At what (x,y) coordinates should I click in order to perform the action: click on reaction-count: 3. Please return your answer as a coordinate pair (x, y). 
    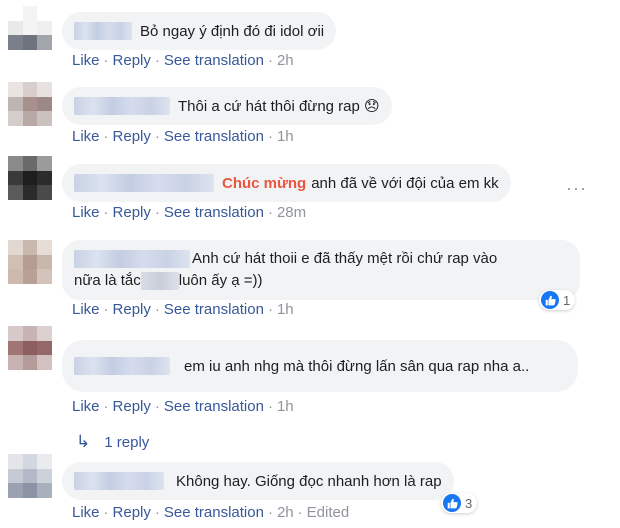
    Looking at the image, I should click on (459, 503).